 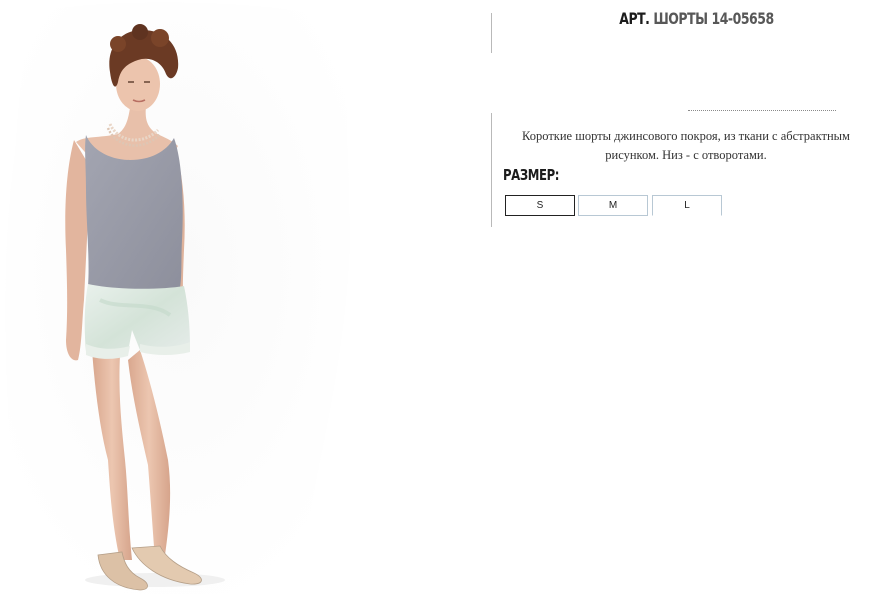 I want to click on product-title: АРТ. ШОРТЫ 14-05658, so click(x=696, y=19).